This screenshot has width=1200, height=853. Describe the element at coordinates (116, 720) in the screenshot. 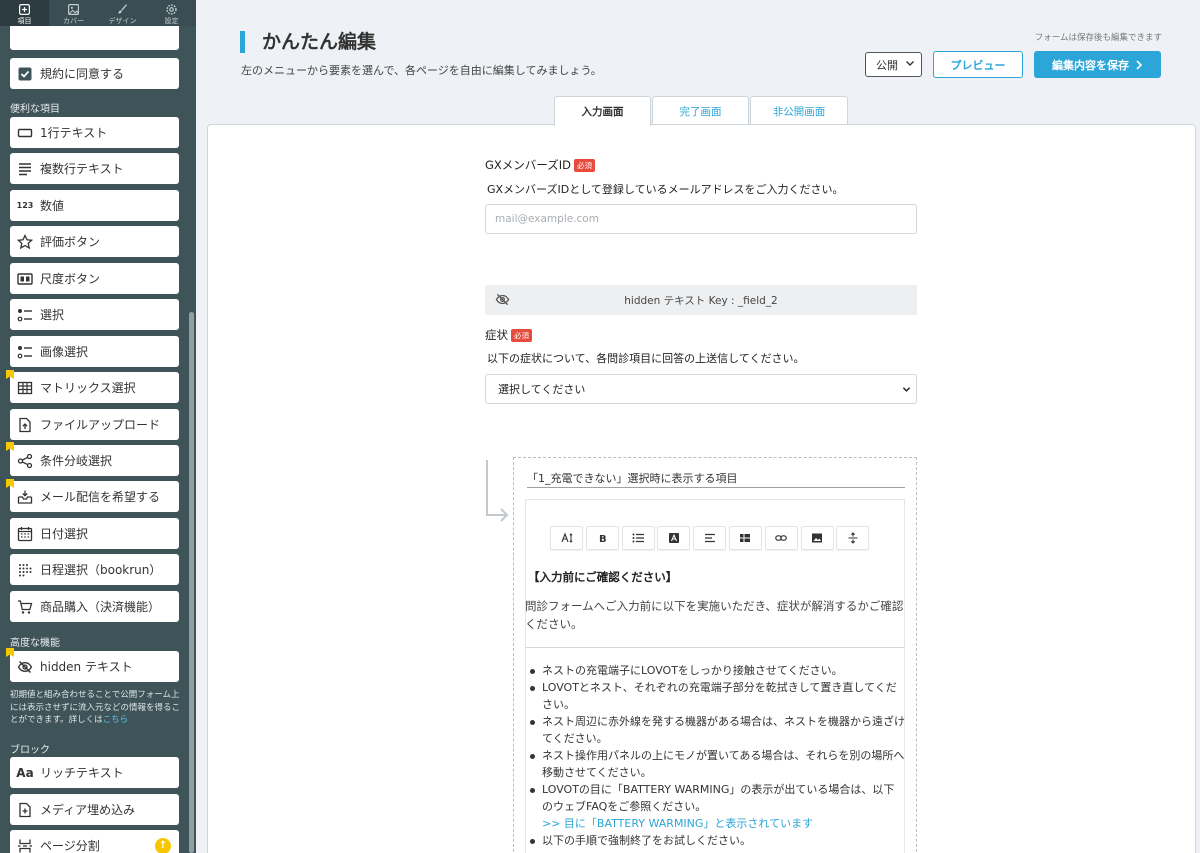

I see `advanced-note-link: こちら` at that location.